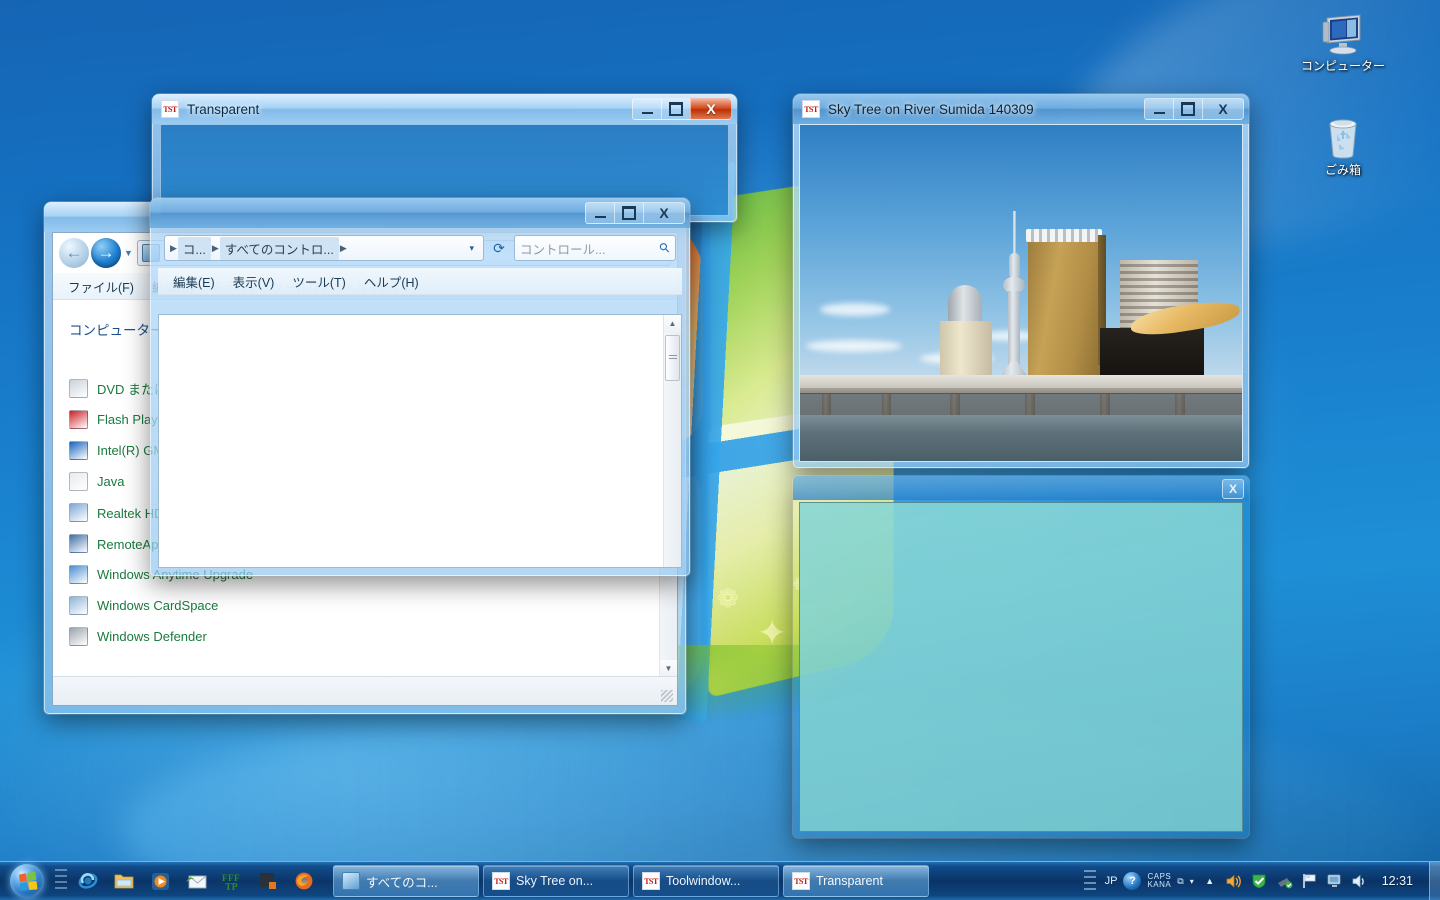  I want to click on tray-grip, so click(1089, 881).